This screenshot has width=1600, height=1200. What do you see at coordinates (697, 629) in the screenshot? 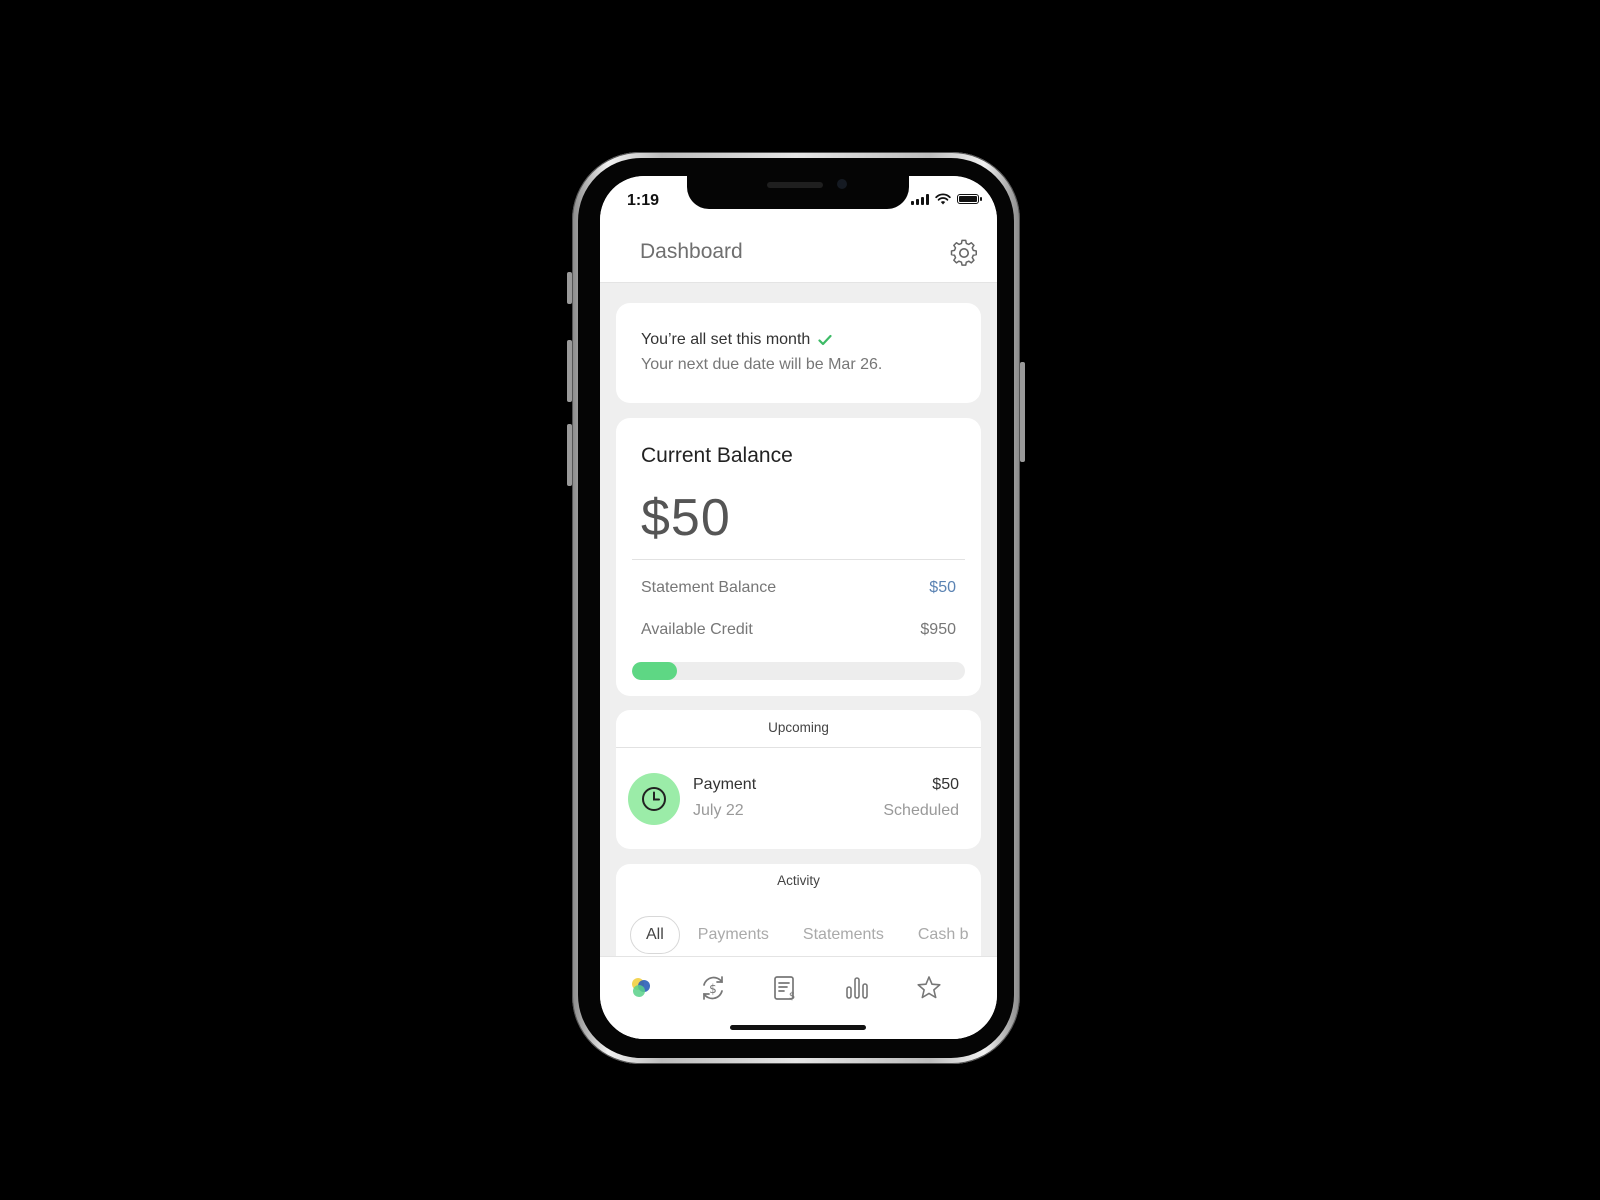
I see `available-credit-label: Available Credit` at bounding box center [697, 629].